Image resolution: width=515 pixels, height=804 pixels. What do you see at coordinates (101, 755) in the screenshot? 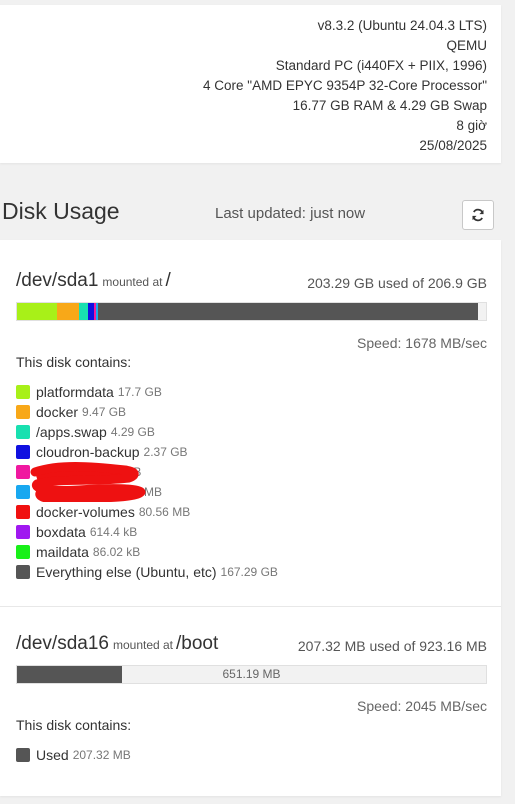
I see `item-size: 207.32 MB` at bounding box center [101, 755].